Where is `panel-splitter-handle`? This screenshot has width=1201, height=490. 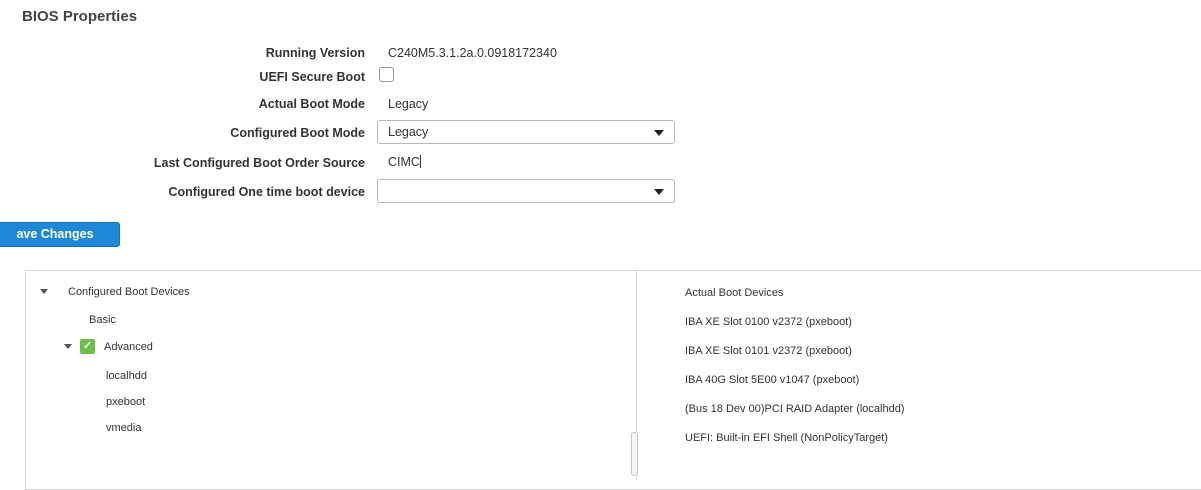 panel-splitter-handle is located at coordinates (634, 454).